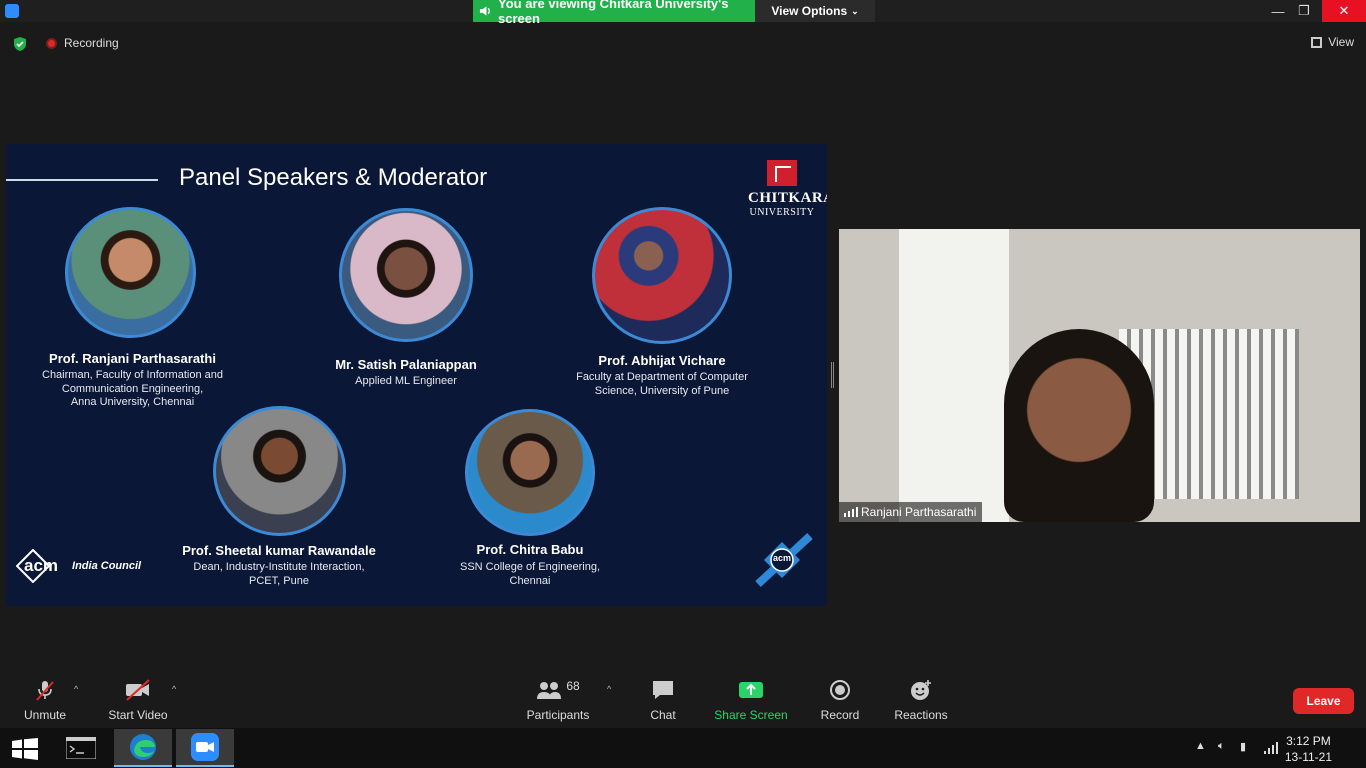  I want to click on record-button: Record, so click(840, 700).